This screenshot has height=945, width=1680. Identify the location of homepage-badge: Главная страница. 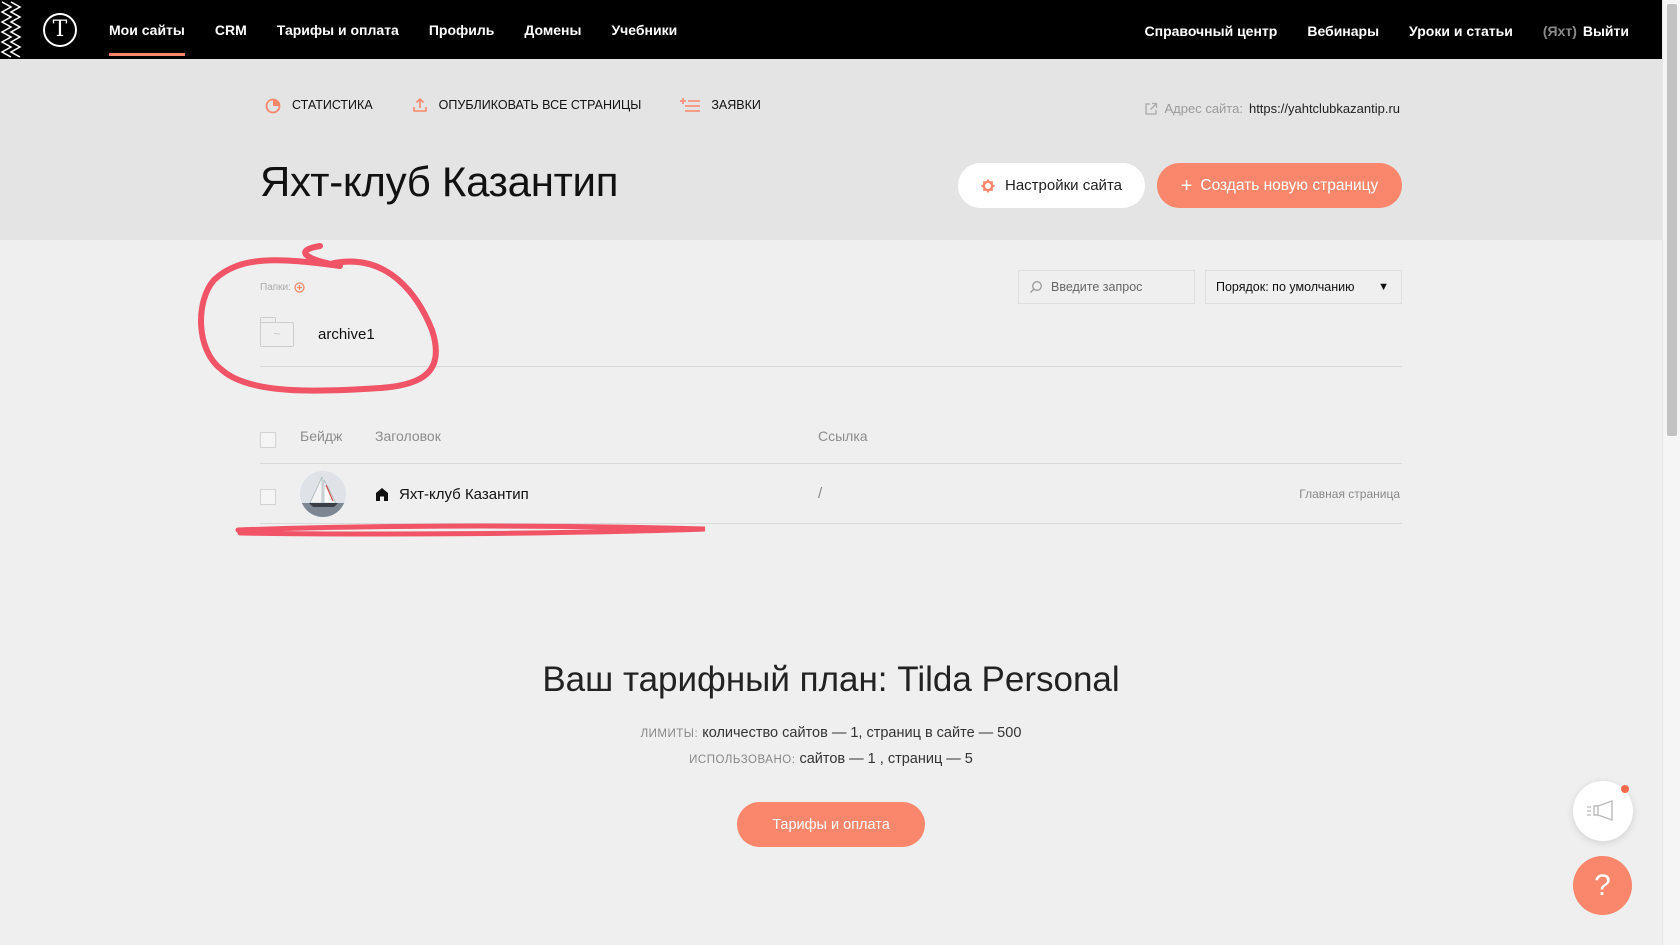
(1349, 494).